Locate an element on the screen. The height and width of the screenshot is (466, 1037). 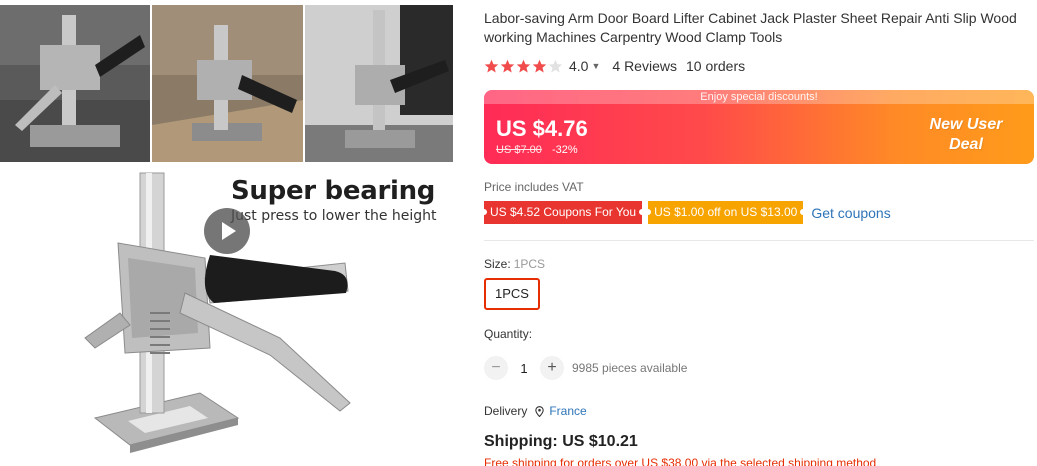
quantity-plus-button: + is located at coordinates (552, 368).